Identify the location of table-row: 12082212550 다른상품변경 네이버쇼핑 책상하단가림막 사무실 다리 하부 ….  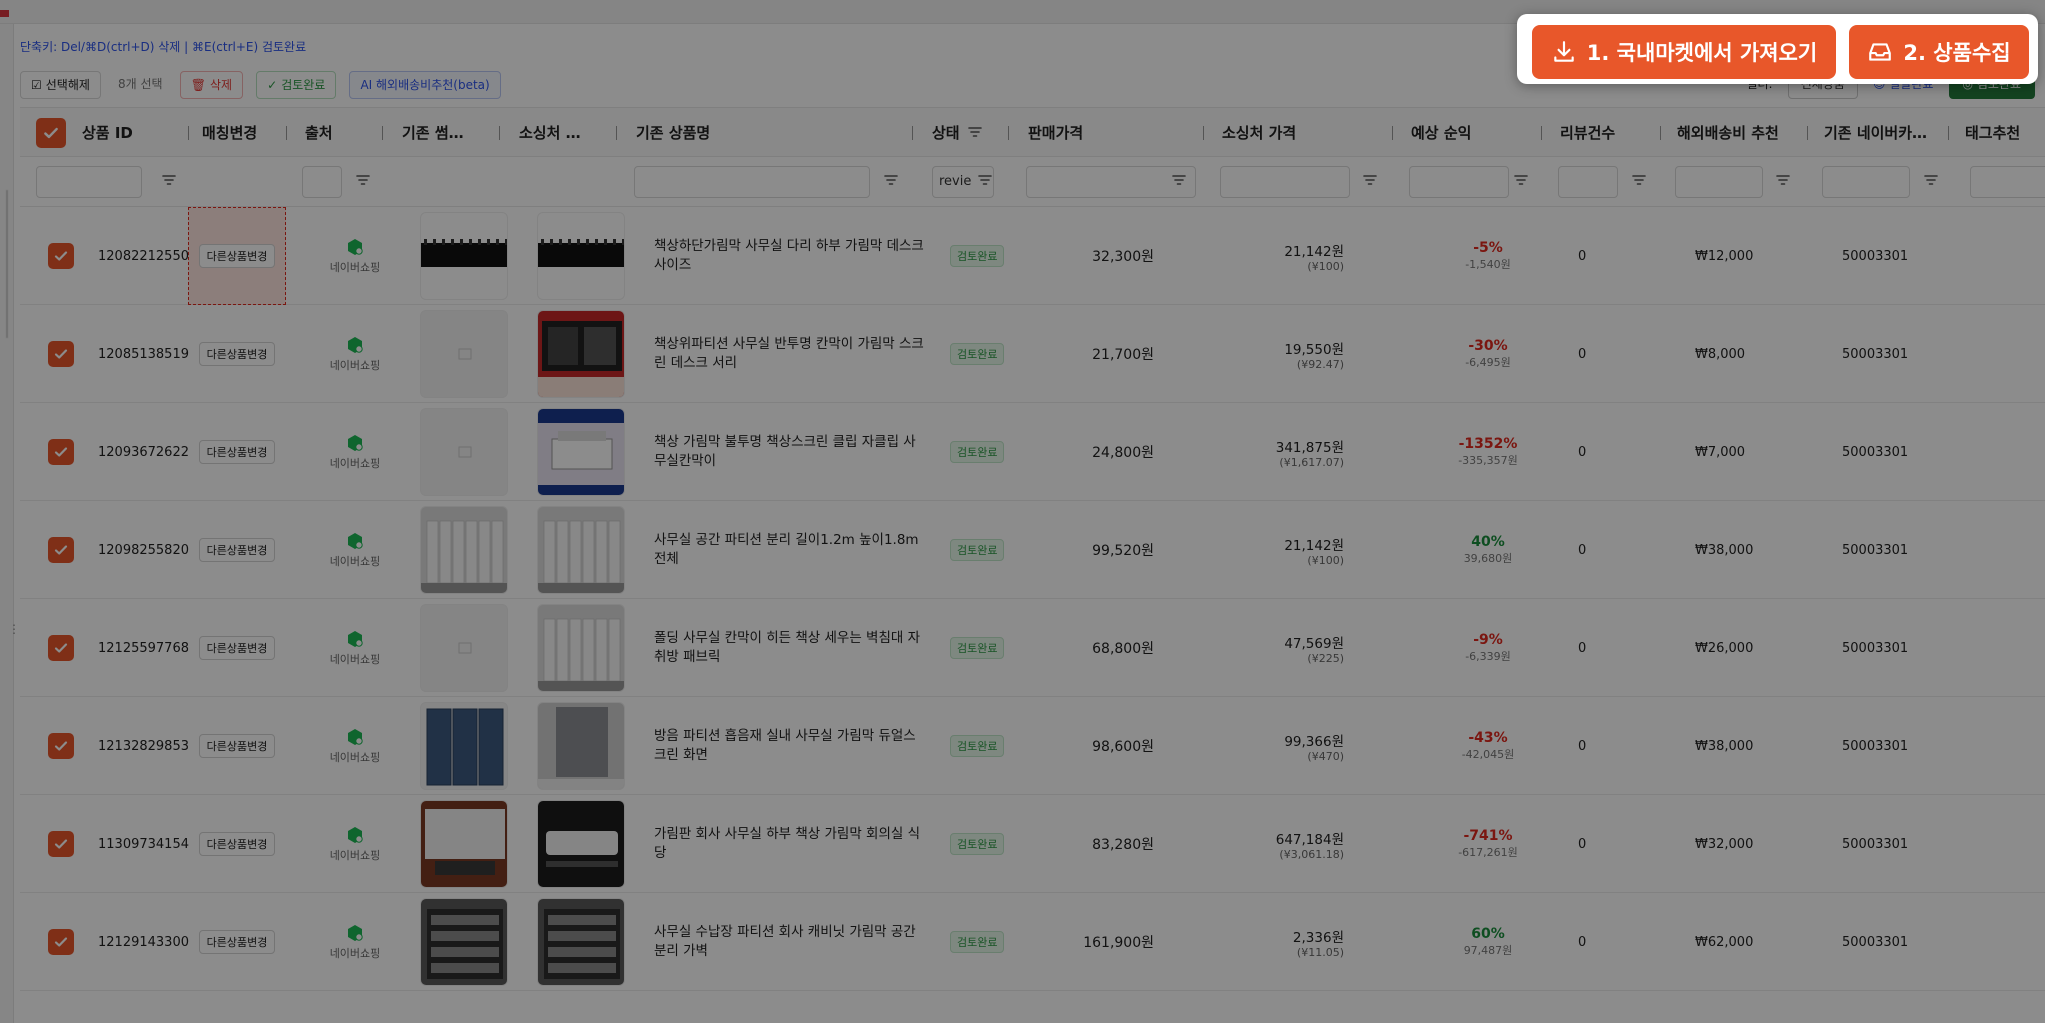
(1032, 256).